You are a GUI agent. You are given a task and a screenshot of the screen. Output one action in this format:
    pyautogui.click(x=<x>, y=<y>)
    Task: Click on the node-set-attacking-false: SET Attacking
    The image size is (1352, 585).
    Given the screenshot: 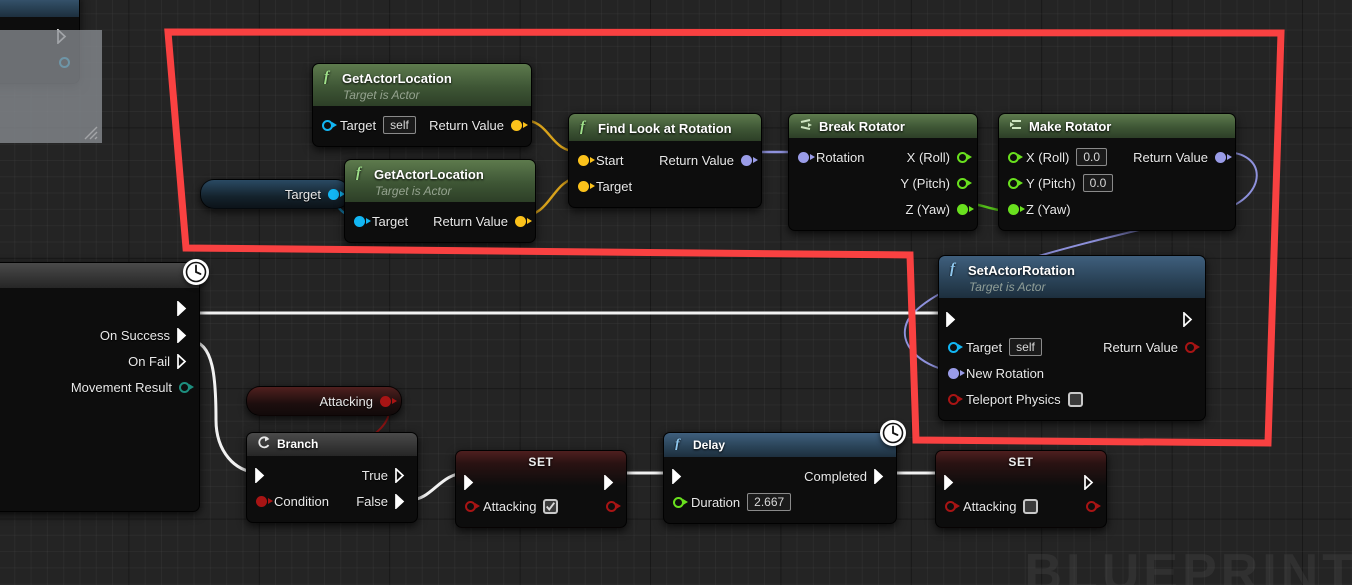 What is the action you would take?
    pyautogui.click(x=1021, y=489)
    